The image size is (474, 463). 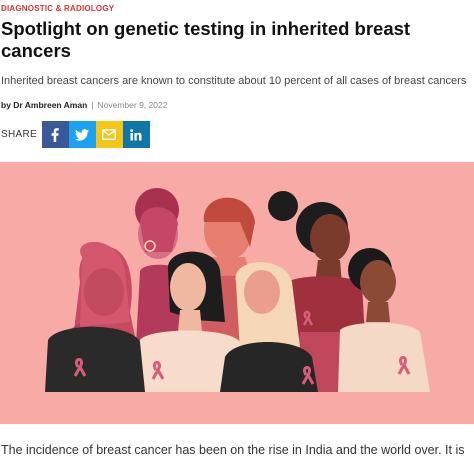 I want to click on byline: by Dr Ambreen Aman | November 9, 2022, so click(x=84, y=105).